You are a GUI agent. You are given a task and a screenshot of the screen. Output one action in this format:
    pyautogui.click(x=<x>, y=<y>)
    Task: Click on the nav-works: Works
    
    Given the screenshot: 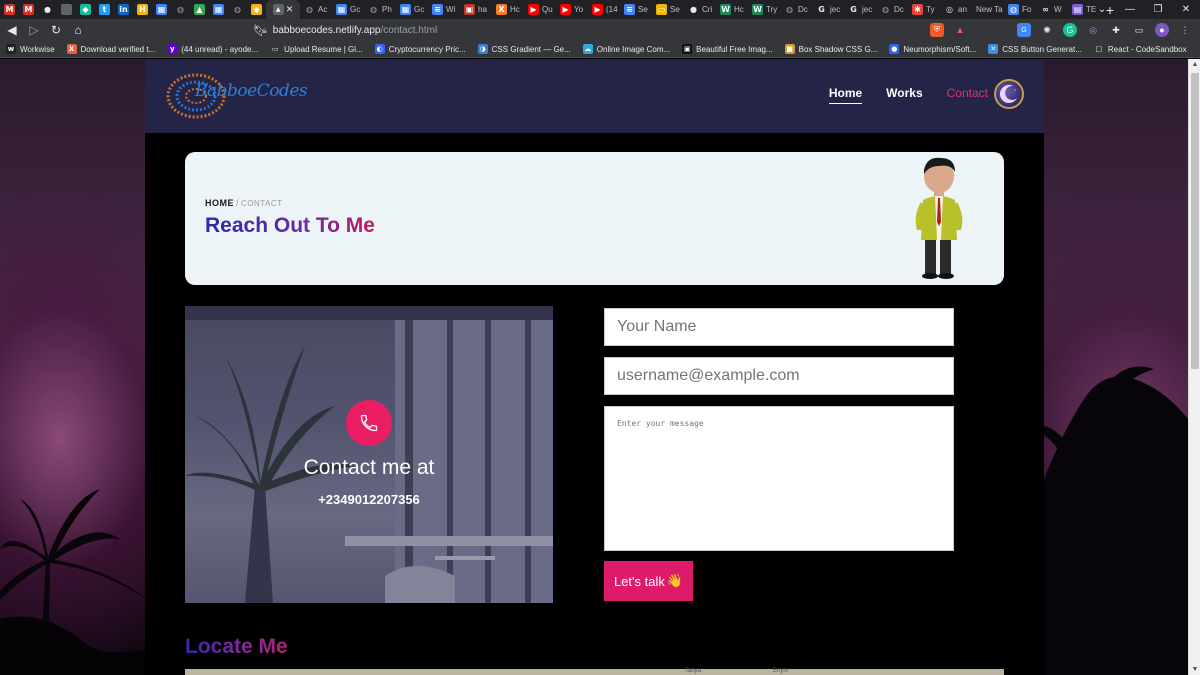 What is the action you would take?
    pyautogui.click(x=904, y=94)
    